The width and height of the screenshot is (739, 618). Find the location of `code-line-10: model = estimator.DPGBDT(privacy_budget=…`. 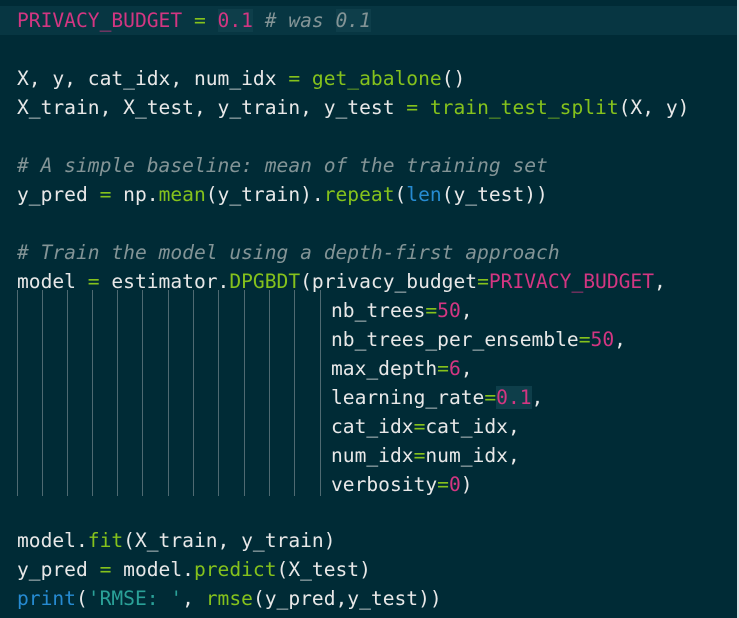

code-line-10: model = estimator.DPGBDT(privacy_budget=… is located at coordinates (341, 281).